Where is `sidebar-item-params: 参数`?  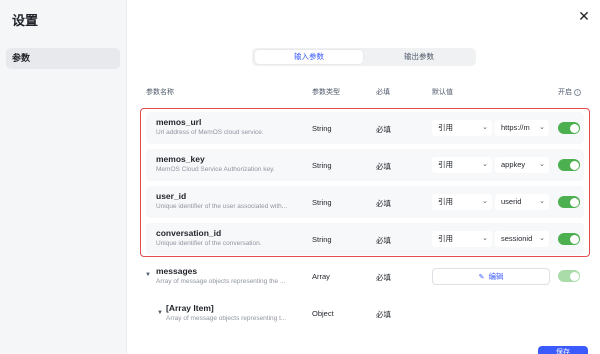
sidebar-item-params: 参数 is located at coordinates (63, 58).